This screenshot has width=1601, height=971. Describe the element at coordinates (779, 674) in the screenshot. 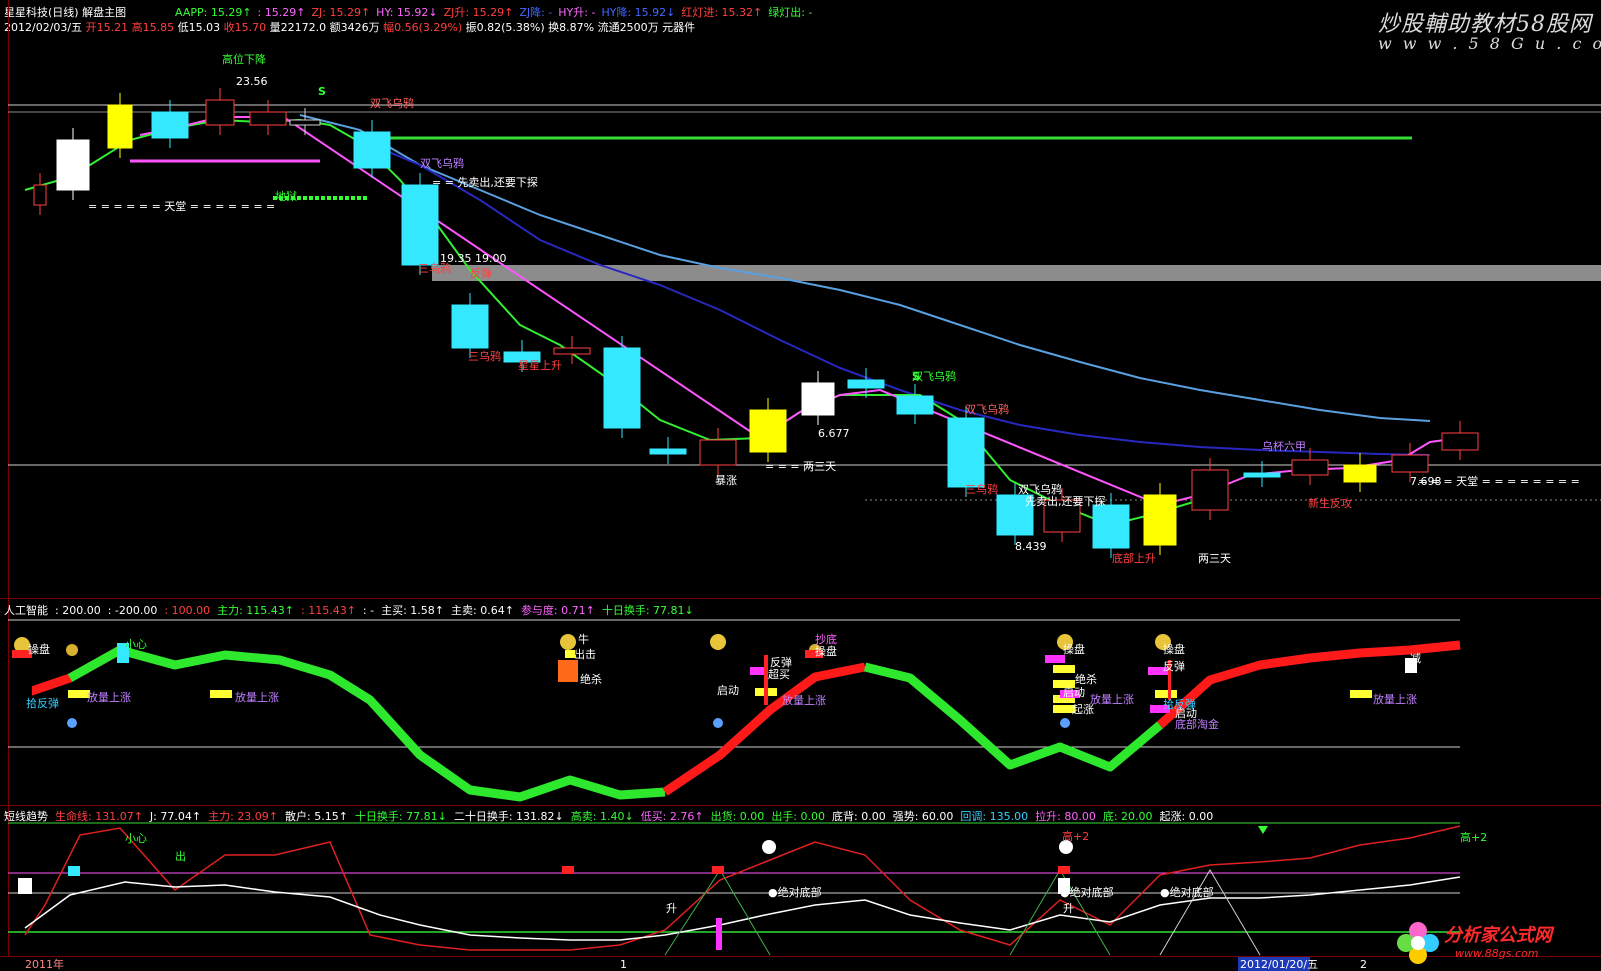

I see `signal-label: 超买` at that location.